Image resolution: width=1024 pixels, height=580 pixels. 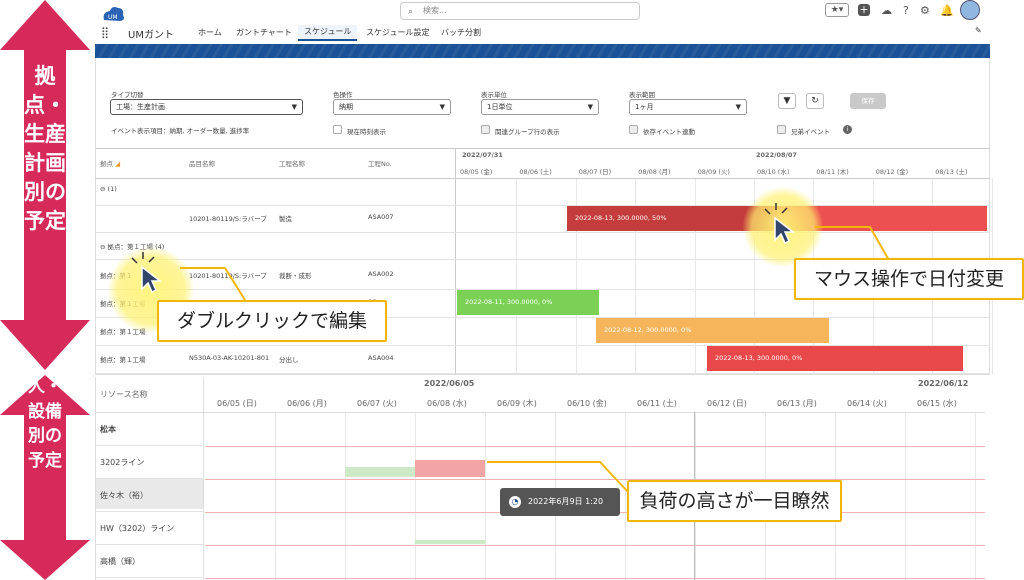 What do you see at coordinates (203, 478) in the screenshot?
I see `resource-divider` at bounding box center [203, 478].